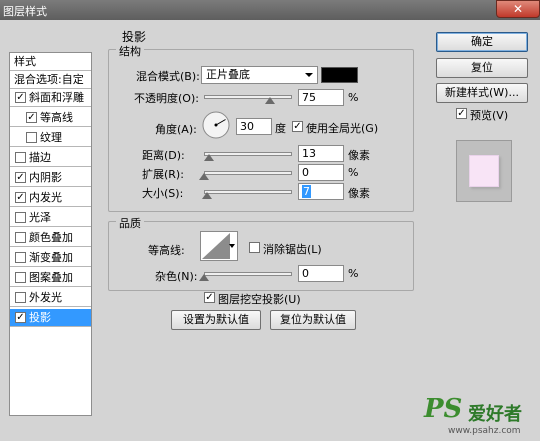 This screenshot has height=441, width=540. Describe the element at coordinates (292, 249) in the screenshot. I see `antialias-label: 消除锯齿(L)` at that location.